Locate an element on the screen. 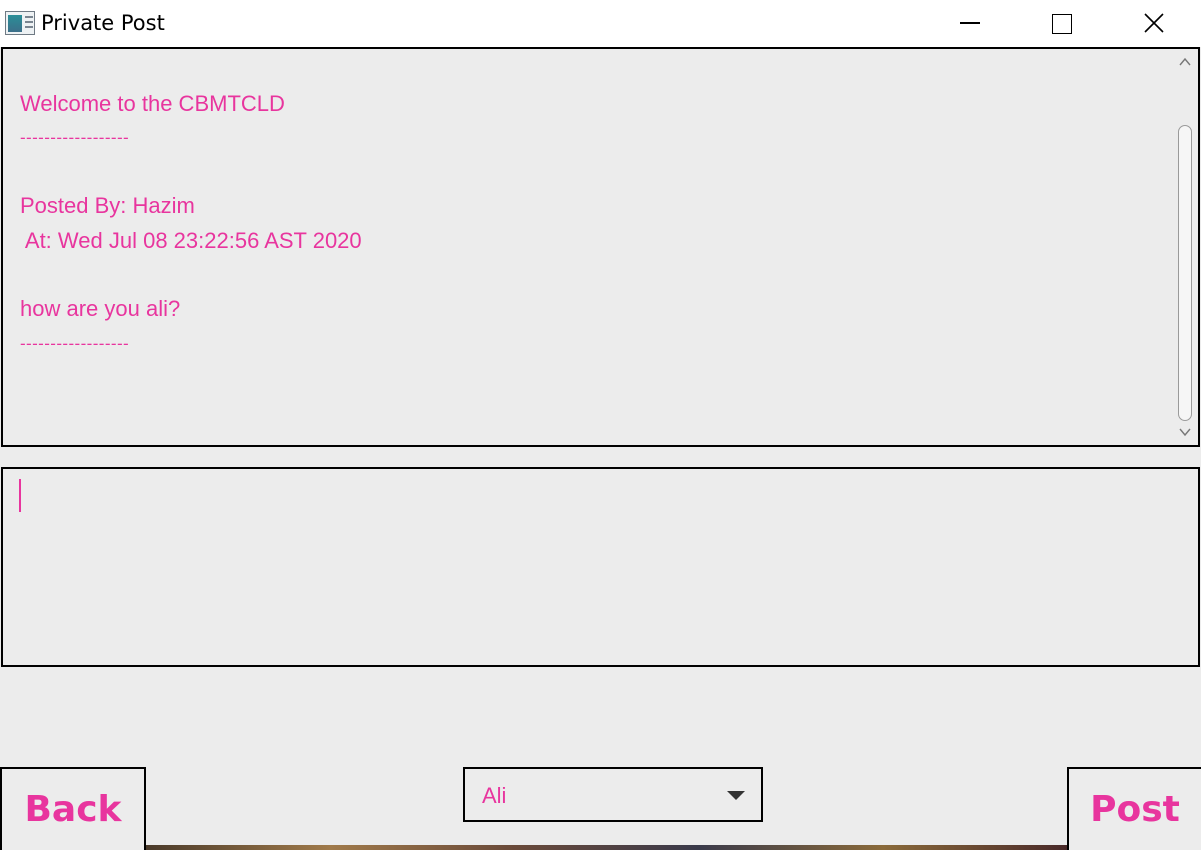  recipient-dropdown: Ali is located at coordinates (613, 794).